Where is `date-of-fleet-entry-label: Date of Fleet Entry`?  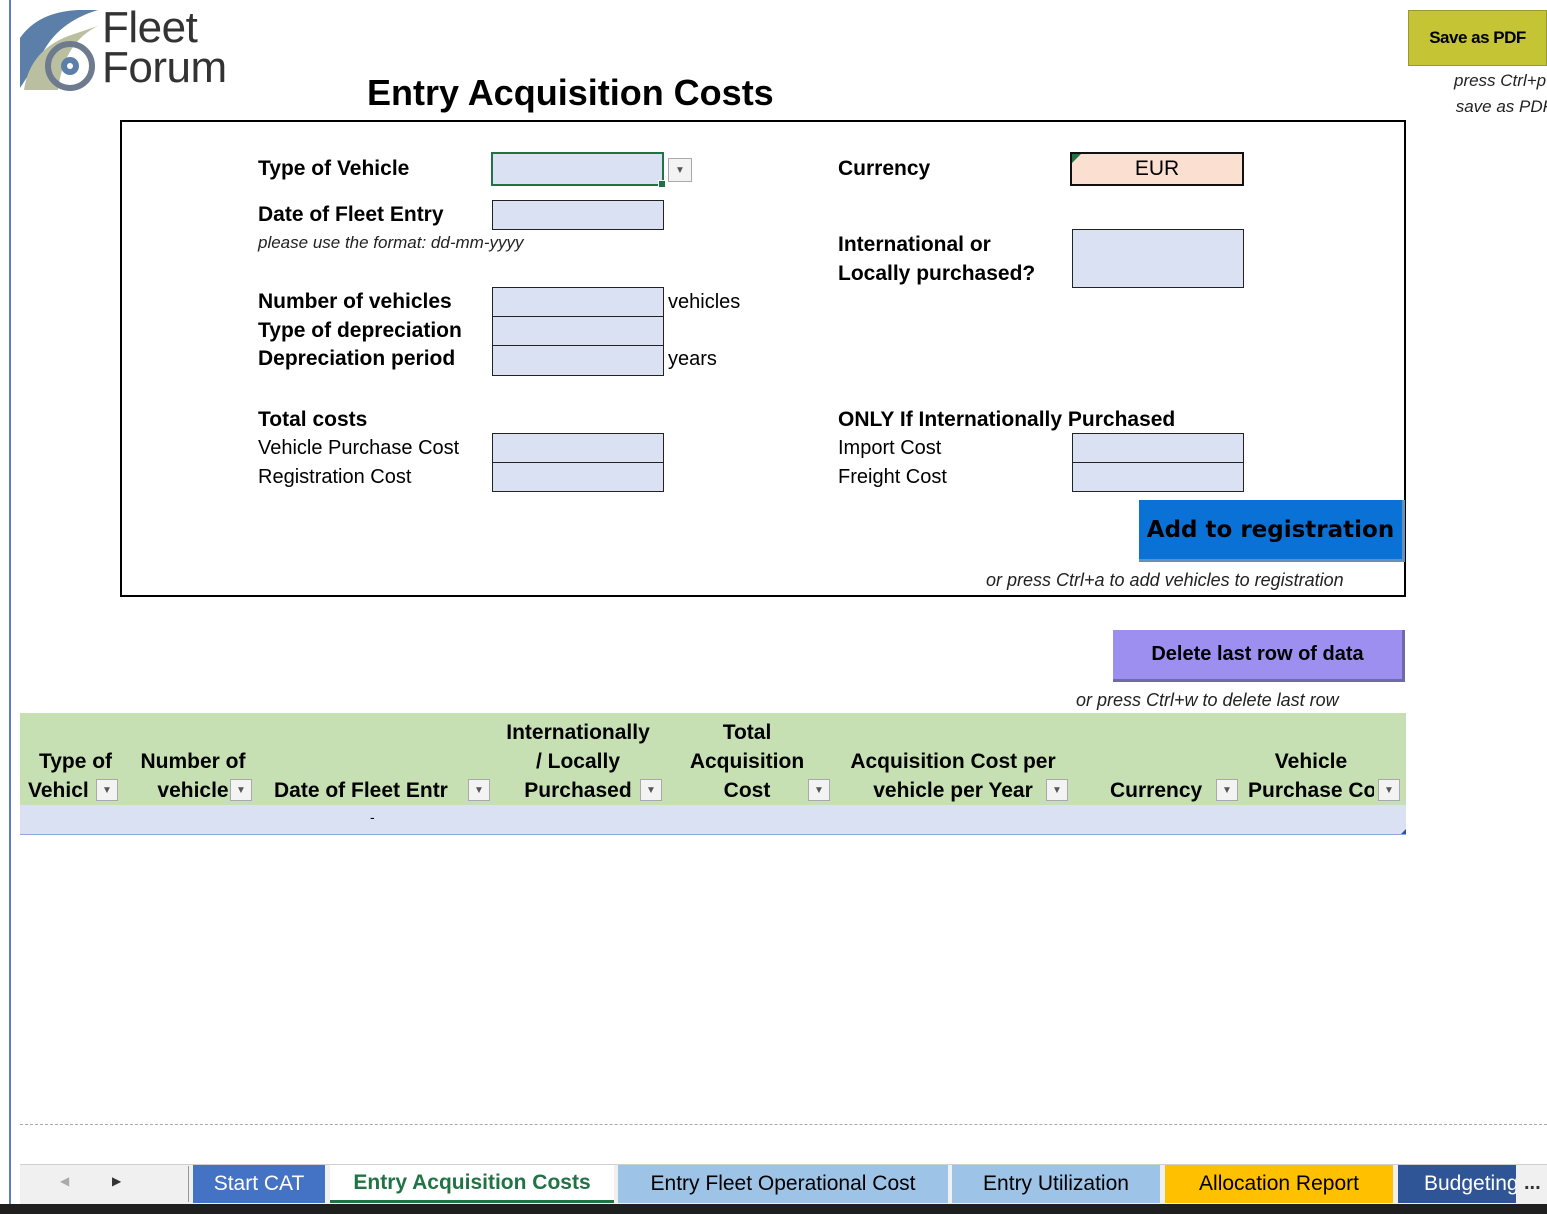 date-of-fleet-entry-label: Date of Fleet Entry is located at coordinates (351, 214).